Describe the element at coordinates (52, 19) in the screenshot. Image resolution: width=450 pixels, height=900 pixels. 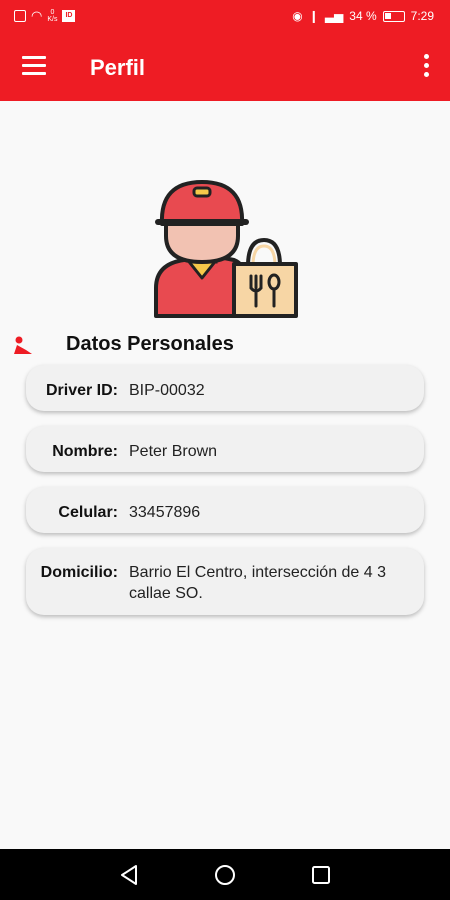
I see `network-speed-unit: K/s` at that location.